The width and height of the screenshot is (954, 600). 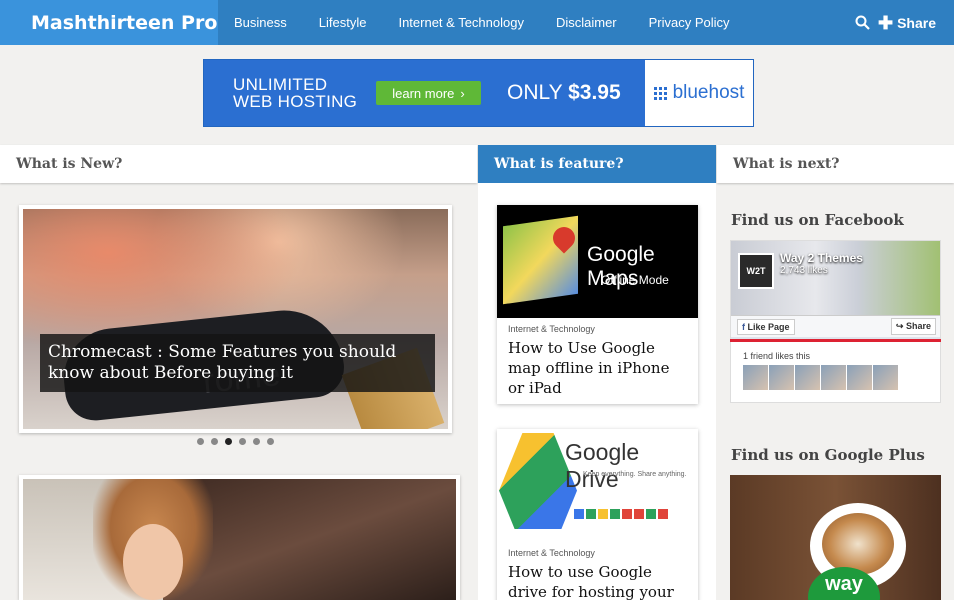 I want to click on fb-like-button: f Like Page, so click(x=766, y=326).